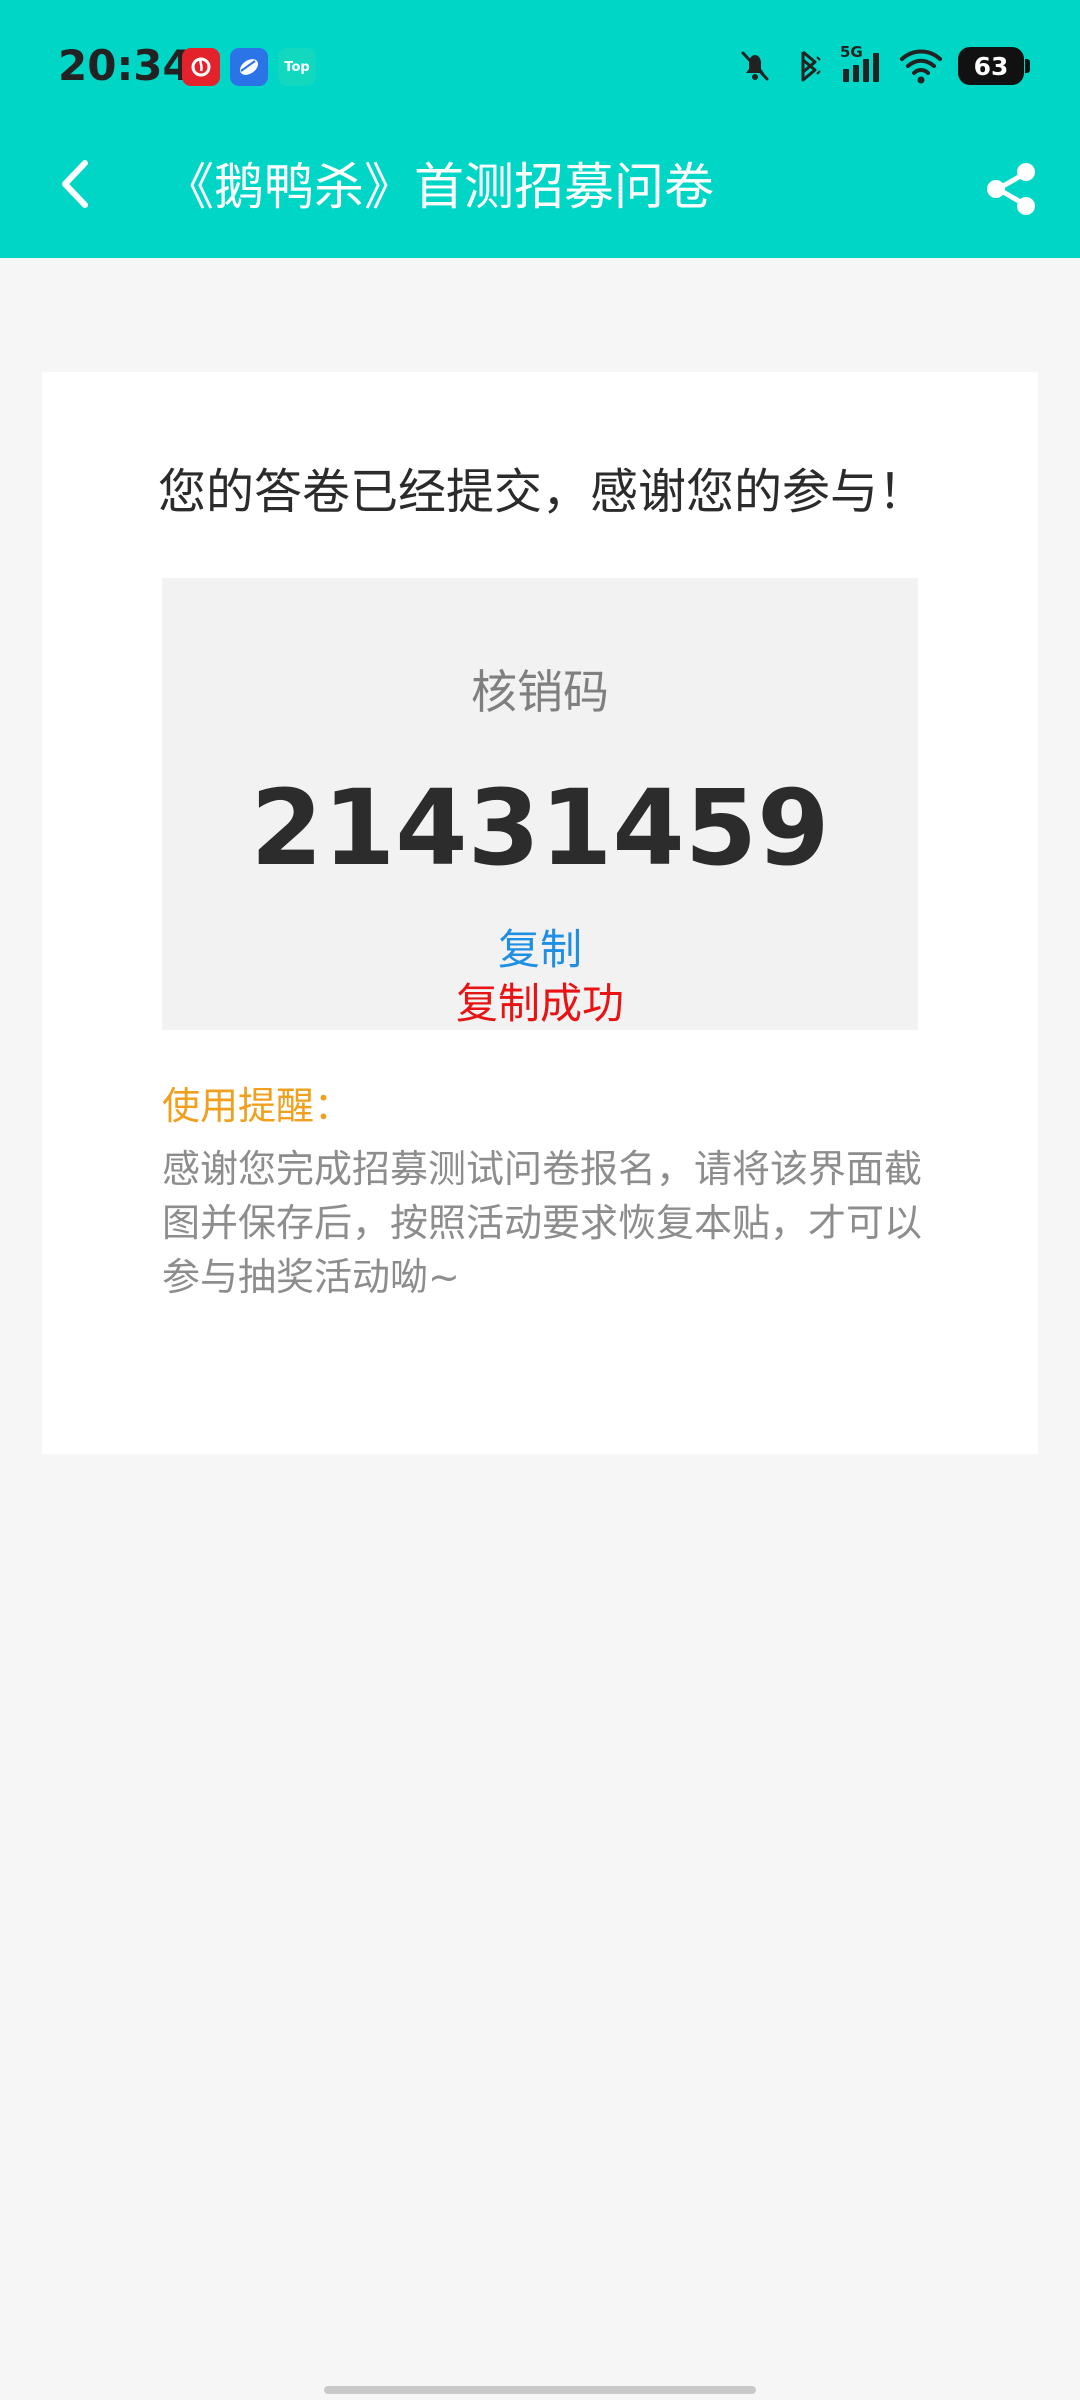 This screenshot has height=2400, width=1080. I want to click on copy-success-message: 复制成功, so click(539, 1003).